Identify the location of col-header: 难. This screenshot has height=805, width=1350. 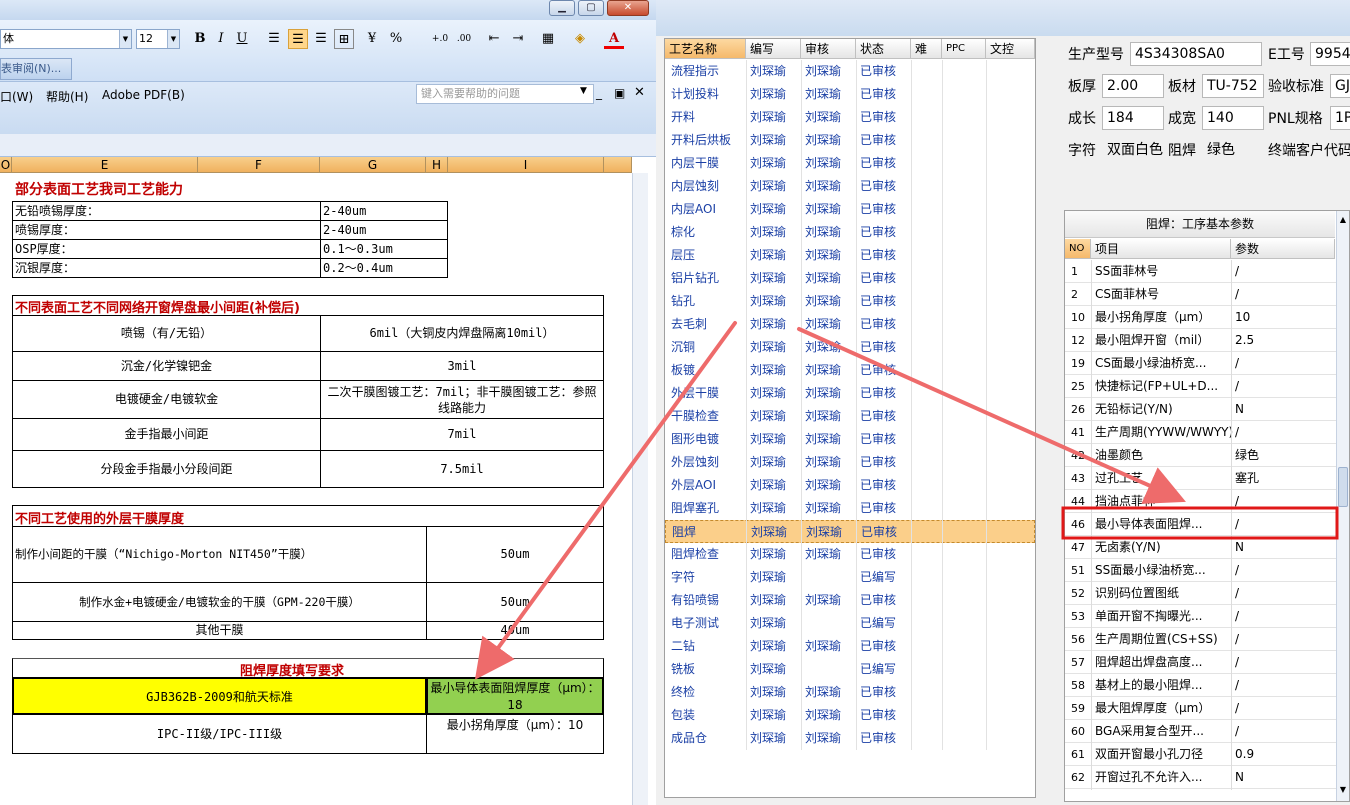
(926, 49).